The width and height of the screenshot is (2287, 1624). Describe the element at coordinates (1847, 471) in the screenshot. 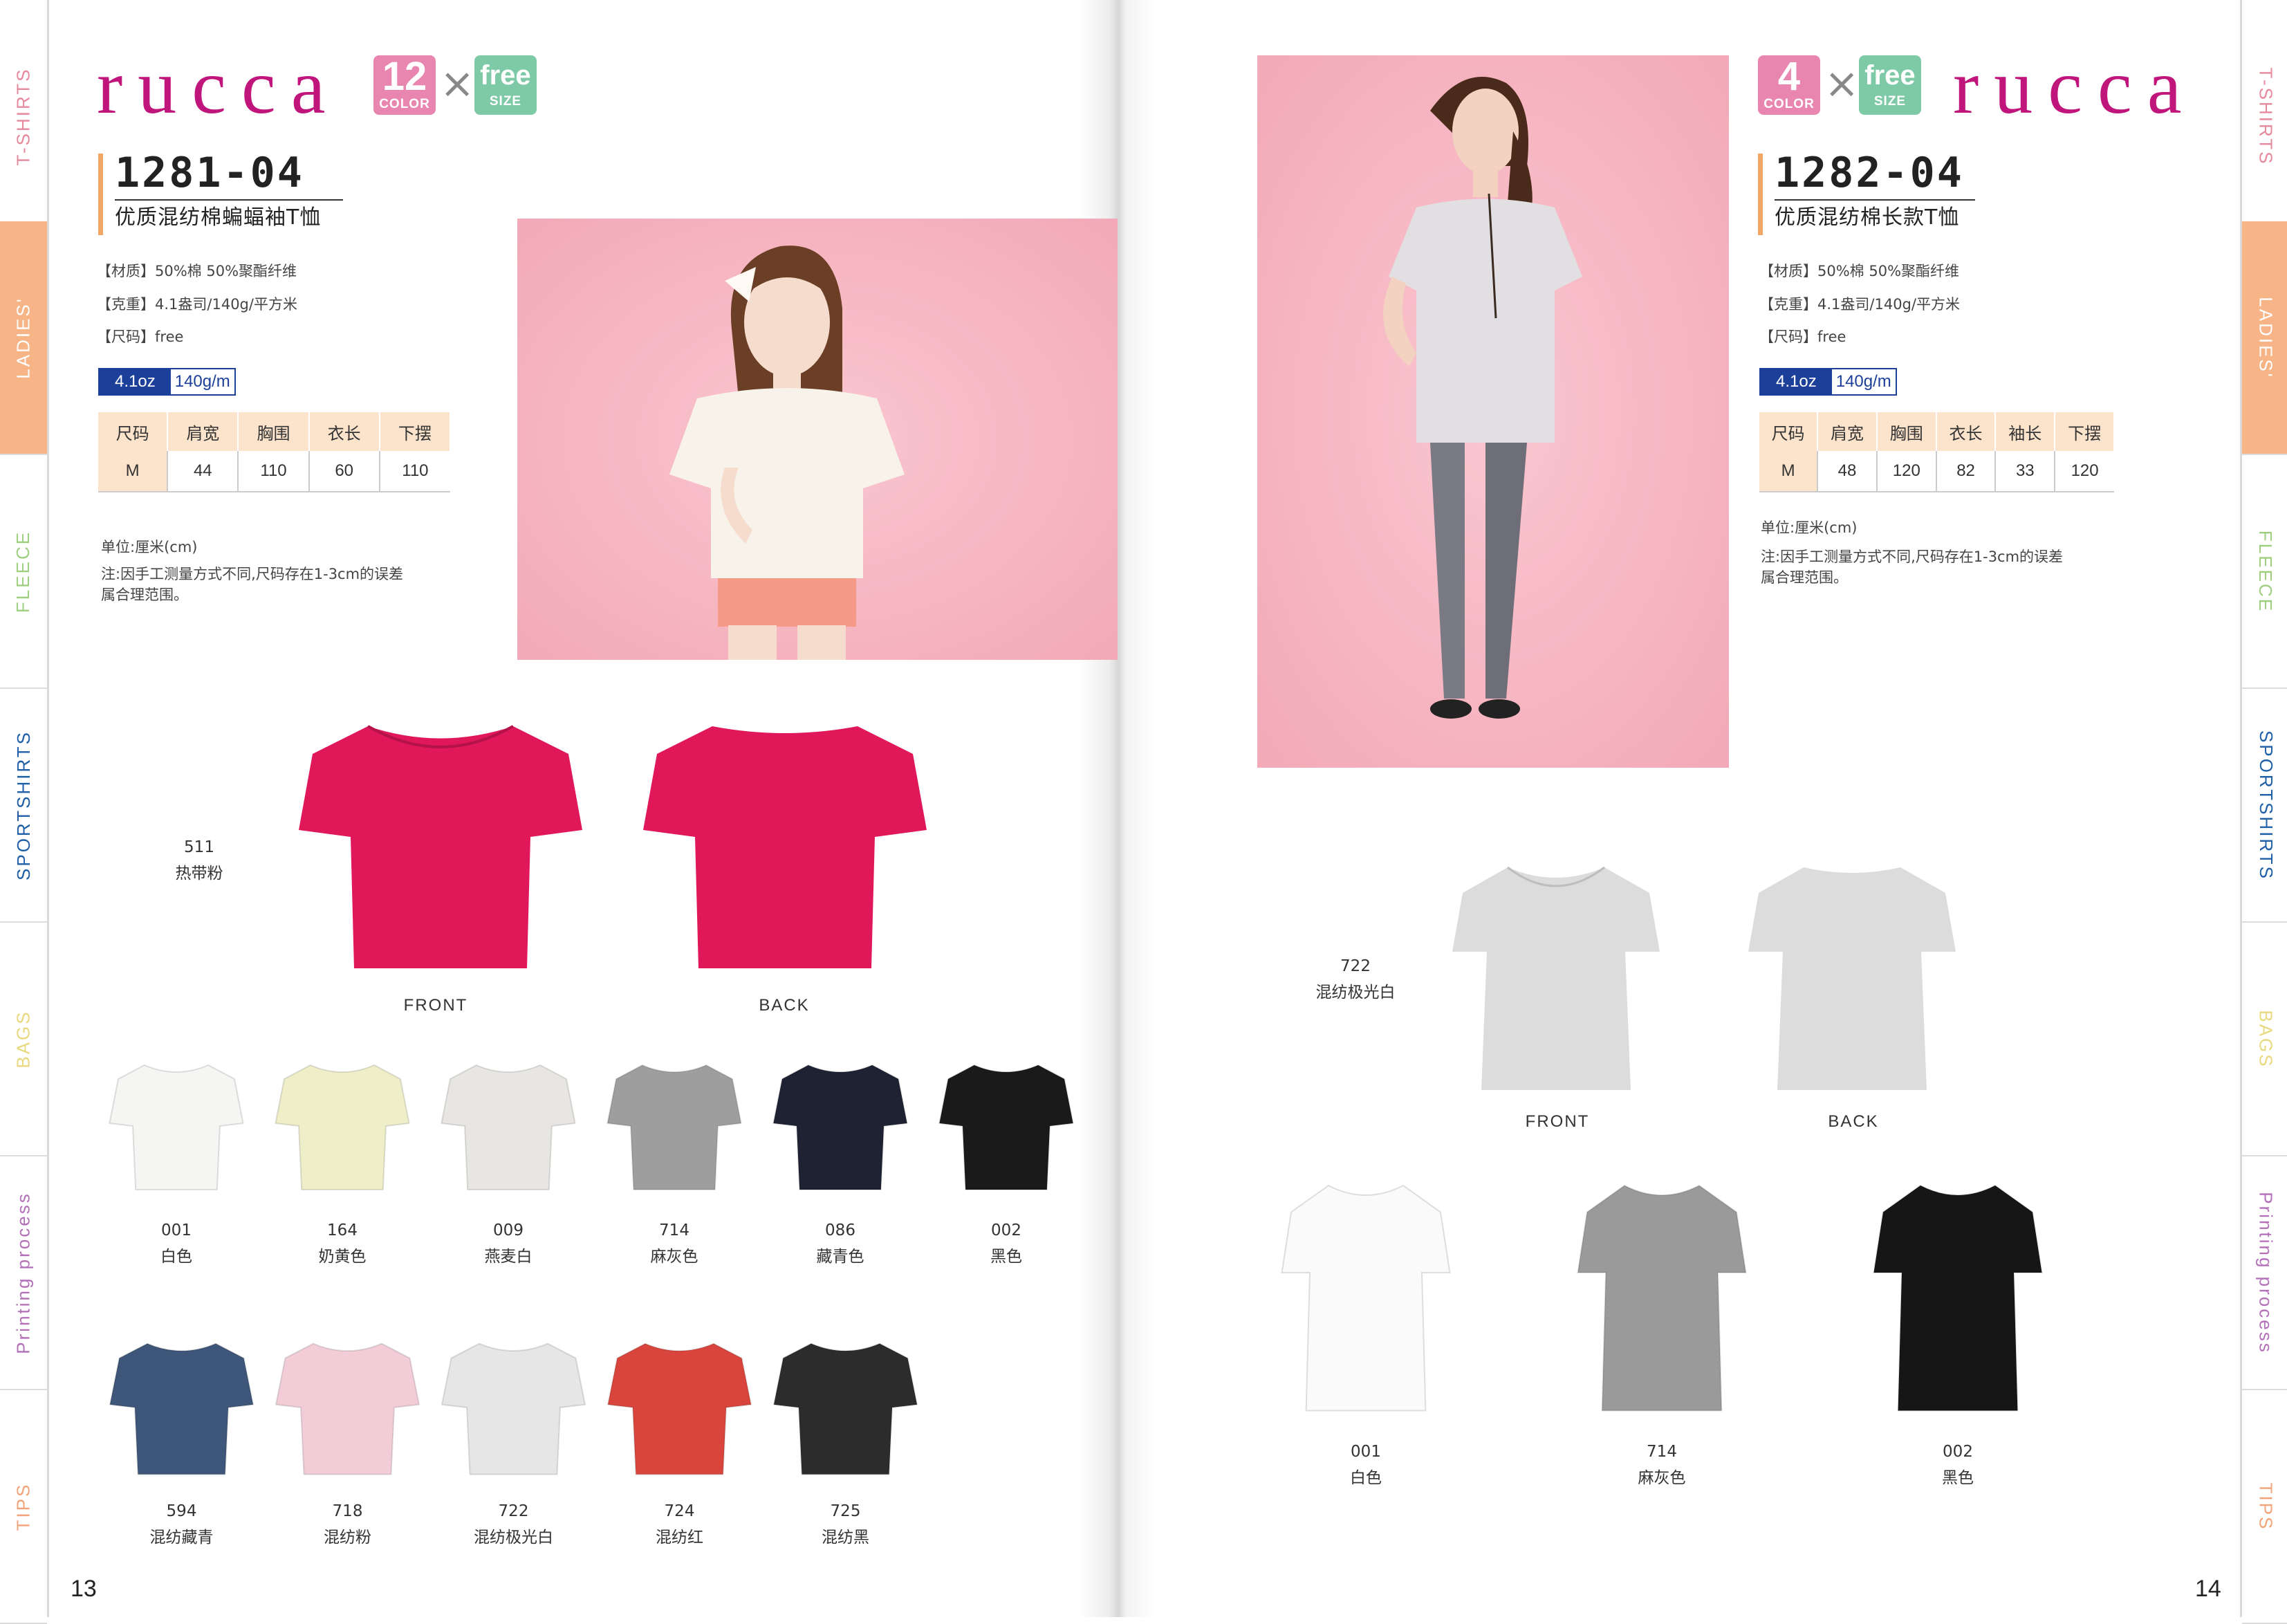

I see `table-cell: 48` at that location.